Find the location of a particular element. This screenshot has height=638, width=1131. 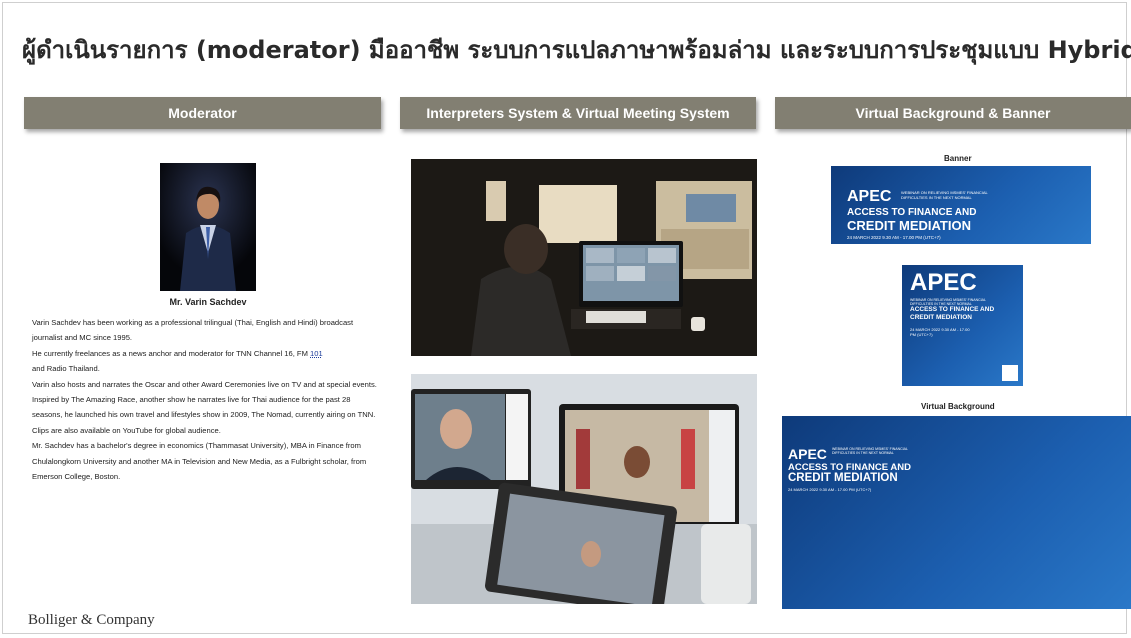

banner-label: Banner is located at coordinates (958, 158).